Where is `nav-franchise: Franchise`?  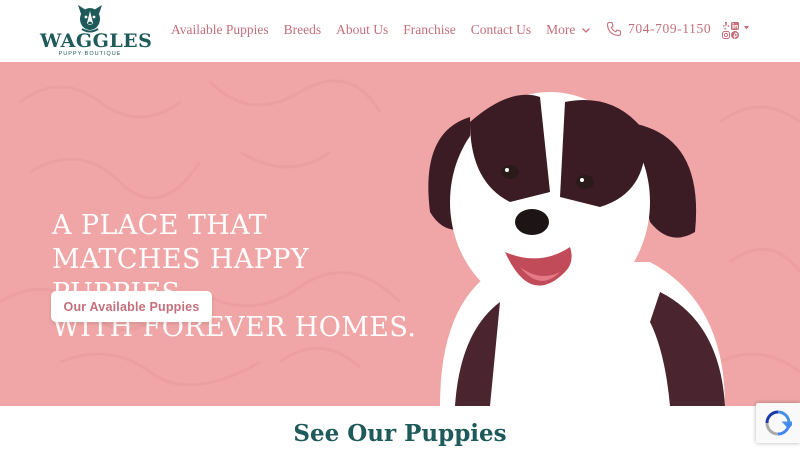 nav-franchise: Franchise is located at coordinates (429, 30).